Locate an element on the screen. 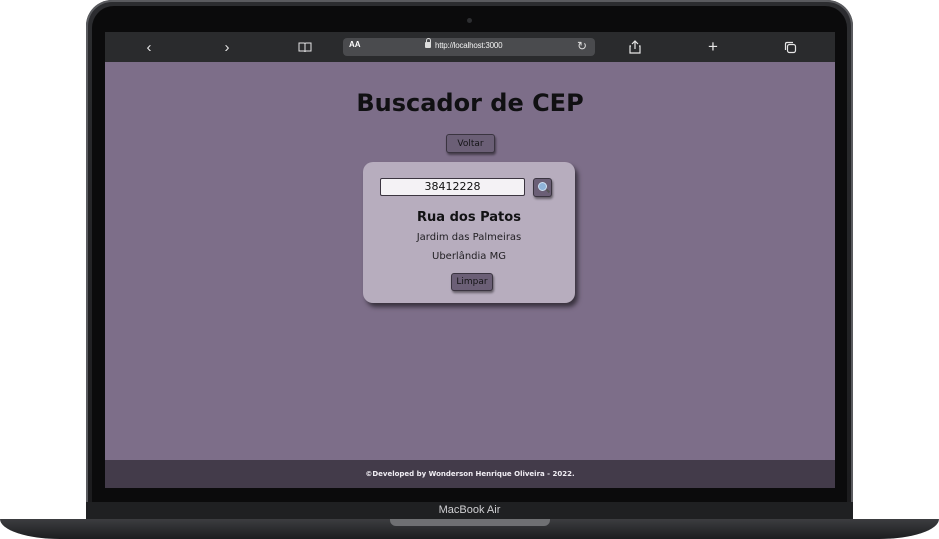 The image size is (939, 539). address-bar: AA http://localhost:3000 ↻ is located at coordinates (469, 47).